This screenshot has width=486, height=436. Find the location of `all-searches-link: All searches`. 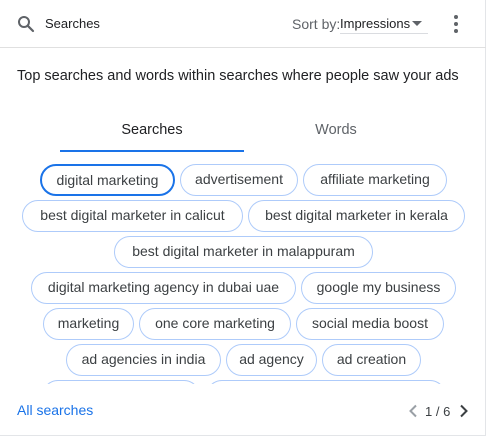

all-searches-link: All searches is located at coordinates (55, 410).